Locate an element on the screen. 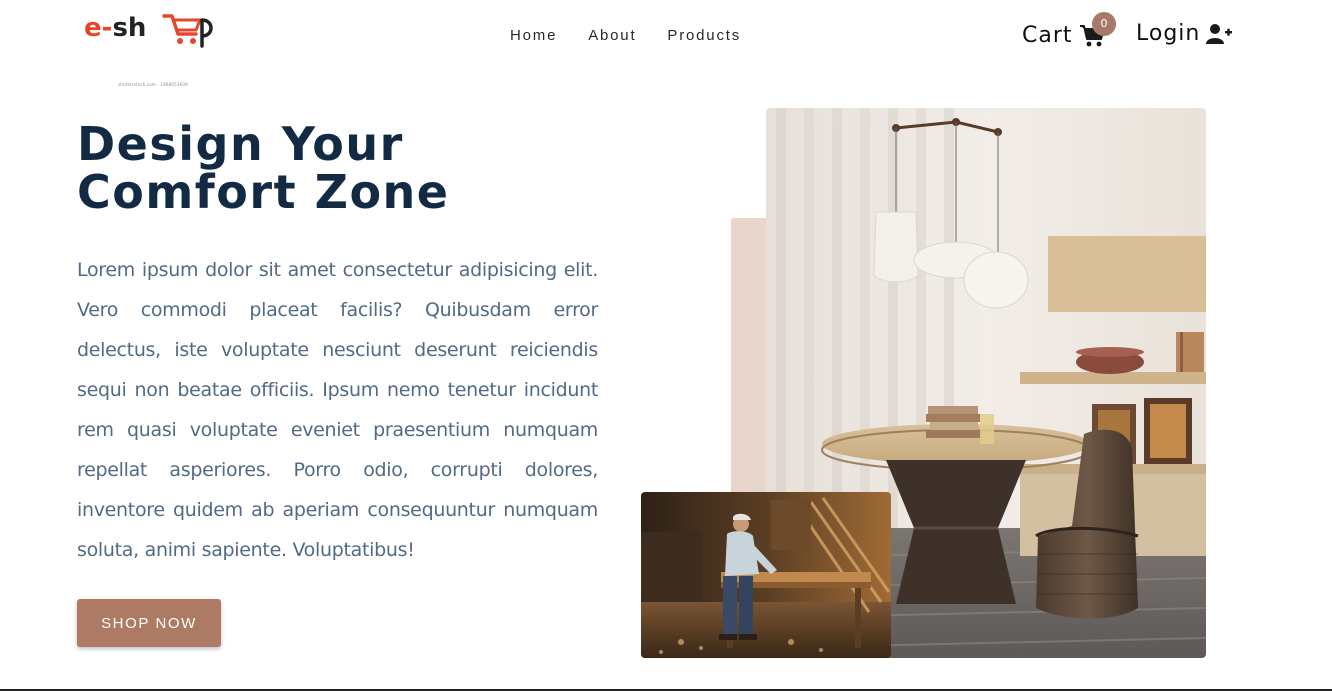 This screenshot has width=1332, height=691. logo-text: e-sh is located at coordinates (115, 28).